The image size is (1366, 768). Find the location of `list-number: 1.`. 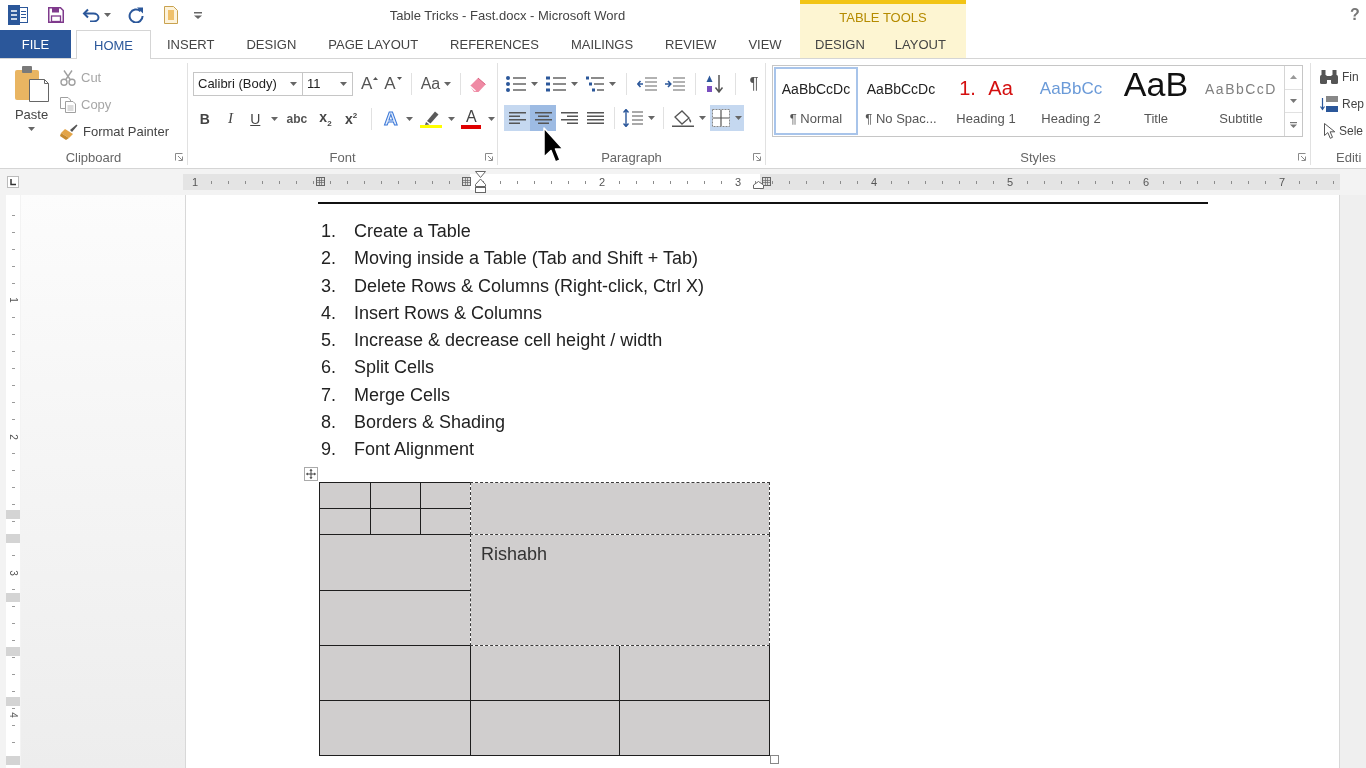

list-number: 1. is located at coordinates (329, 231).